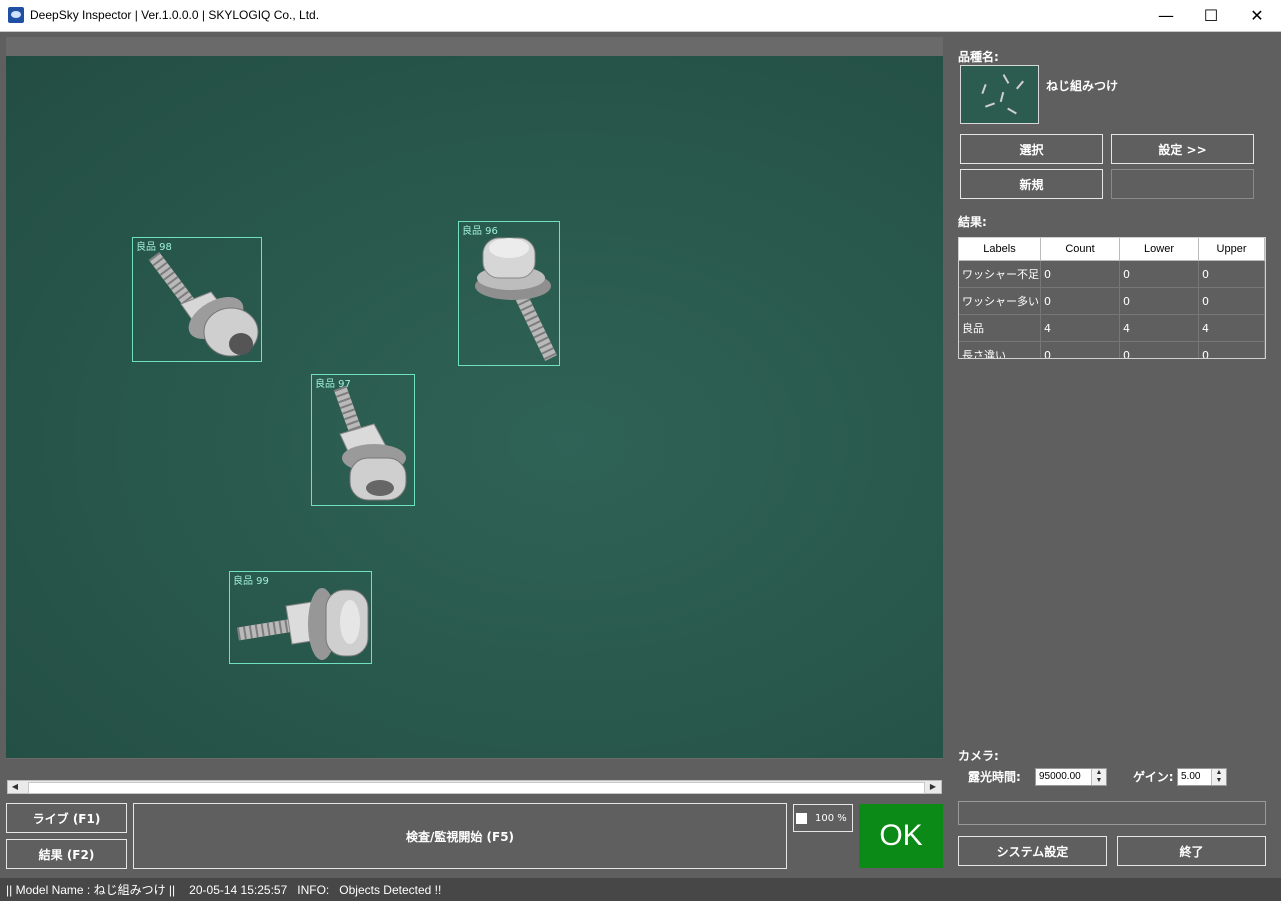  Describe the element at coordinates (16, 15) in the screenshot. I see `app-logo-icon` at that location.